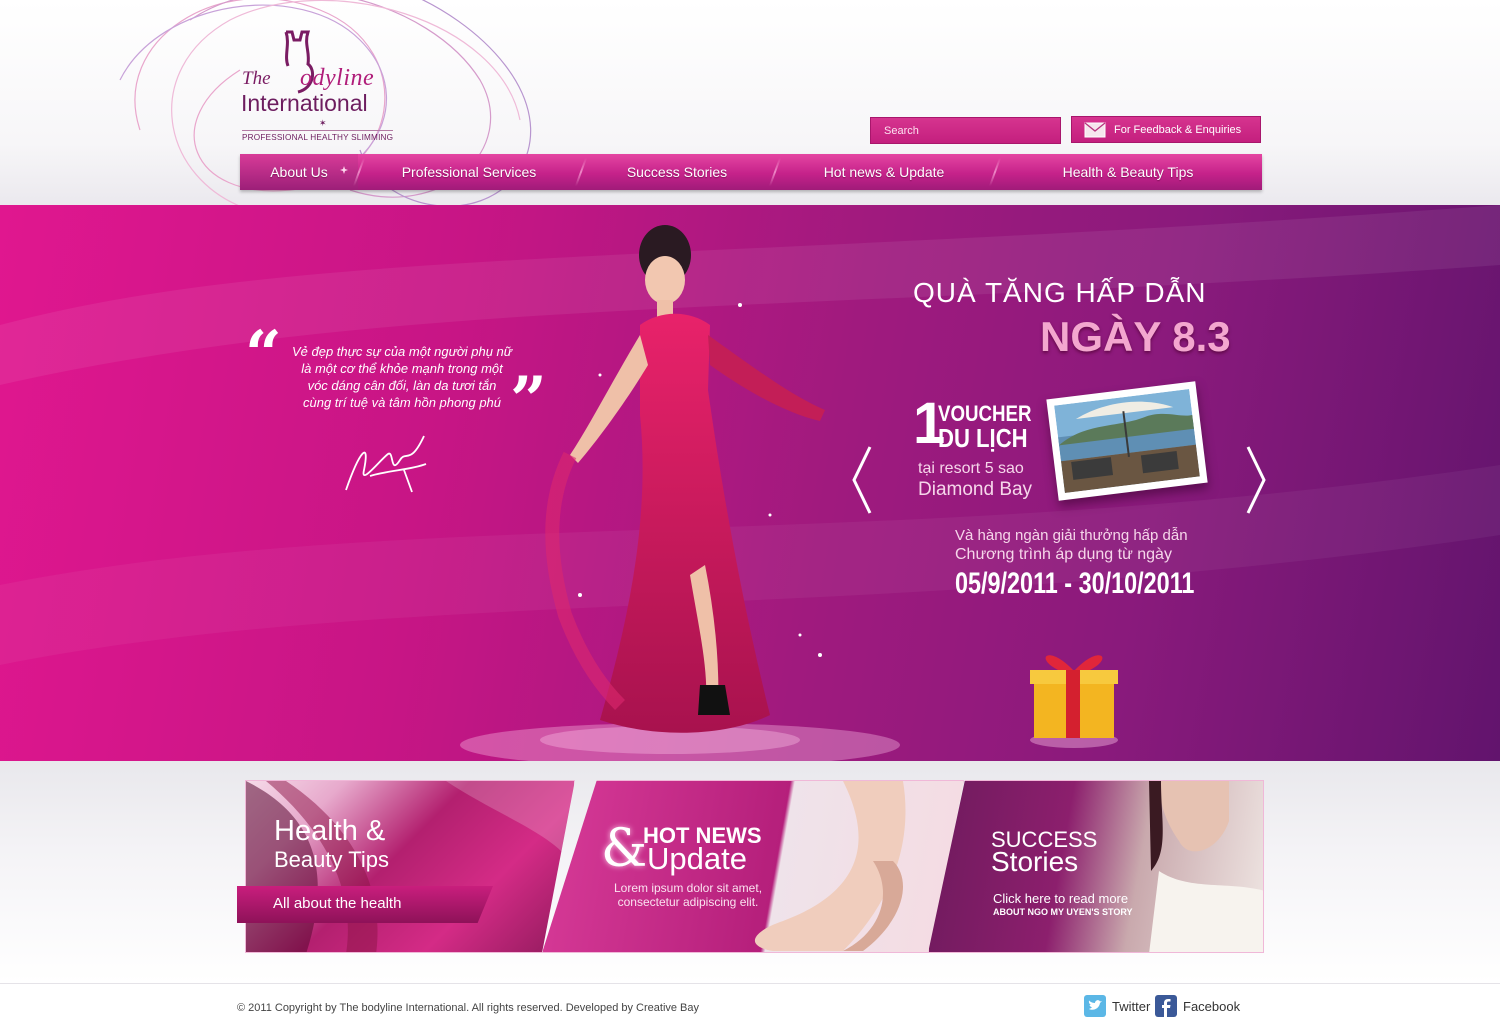 The width and height of the screenshot is (1500, 1030). Describe the element at coordinates (304, 103) in the screenshot. I see `logo-international: International` at that location.